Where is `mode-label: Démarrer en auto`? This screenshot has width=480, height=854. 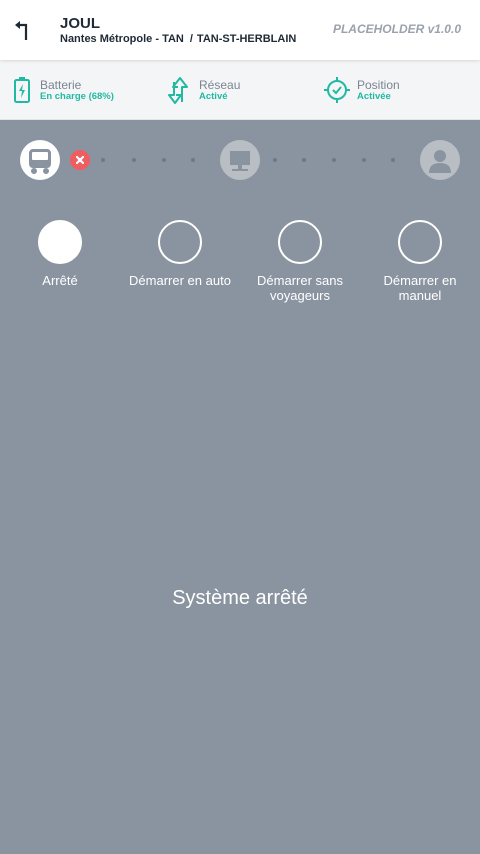
mode-label: Démarrer en auto is located at coordinates (180, 280).